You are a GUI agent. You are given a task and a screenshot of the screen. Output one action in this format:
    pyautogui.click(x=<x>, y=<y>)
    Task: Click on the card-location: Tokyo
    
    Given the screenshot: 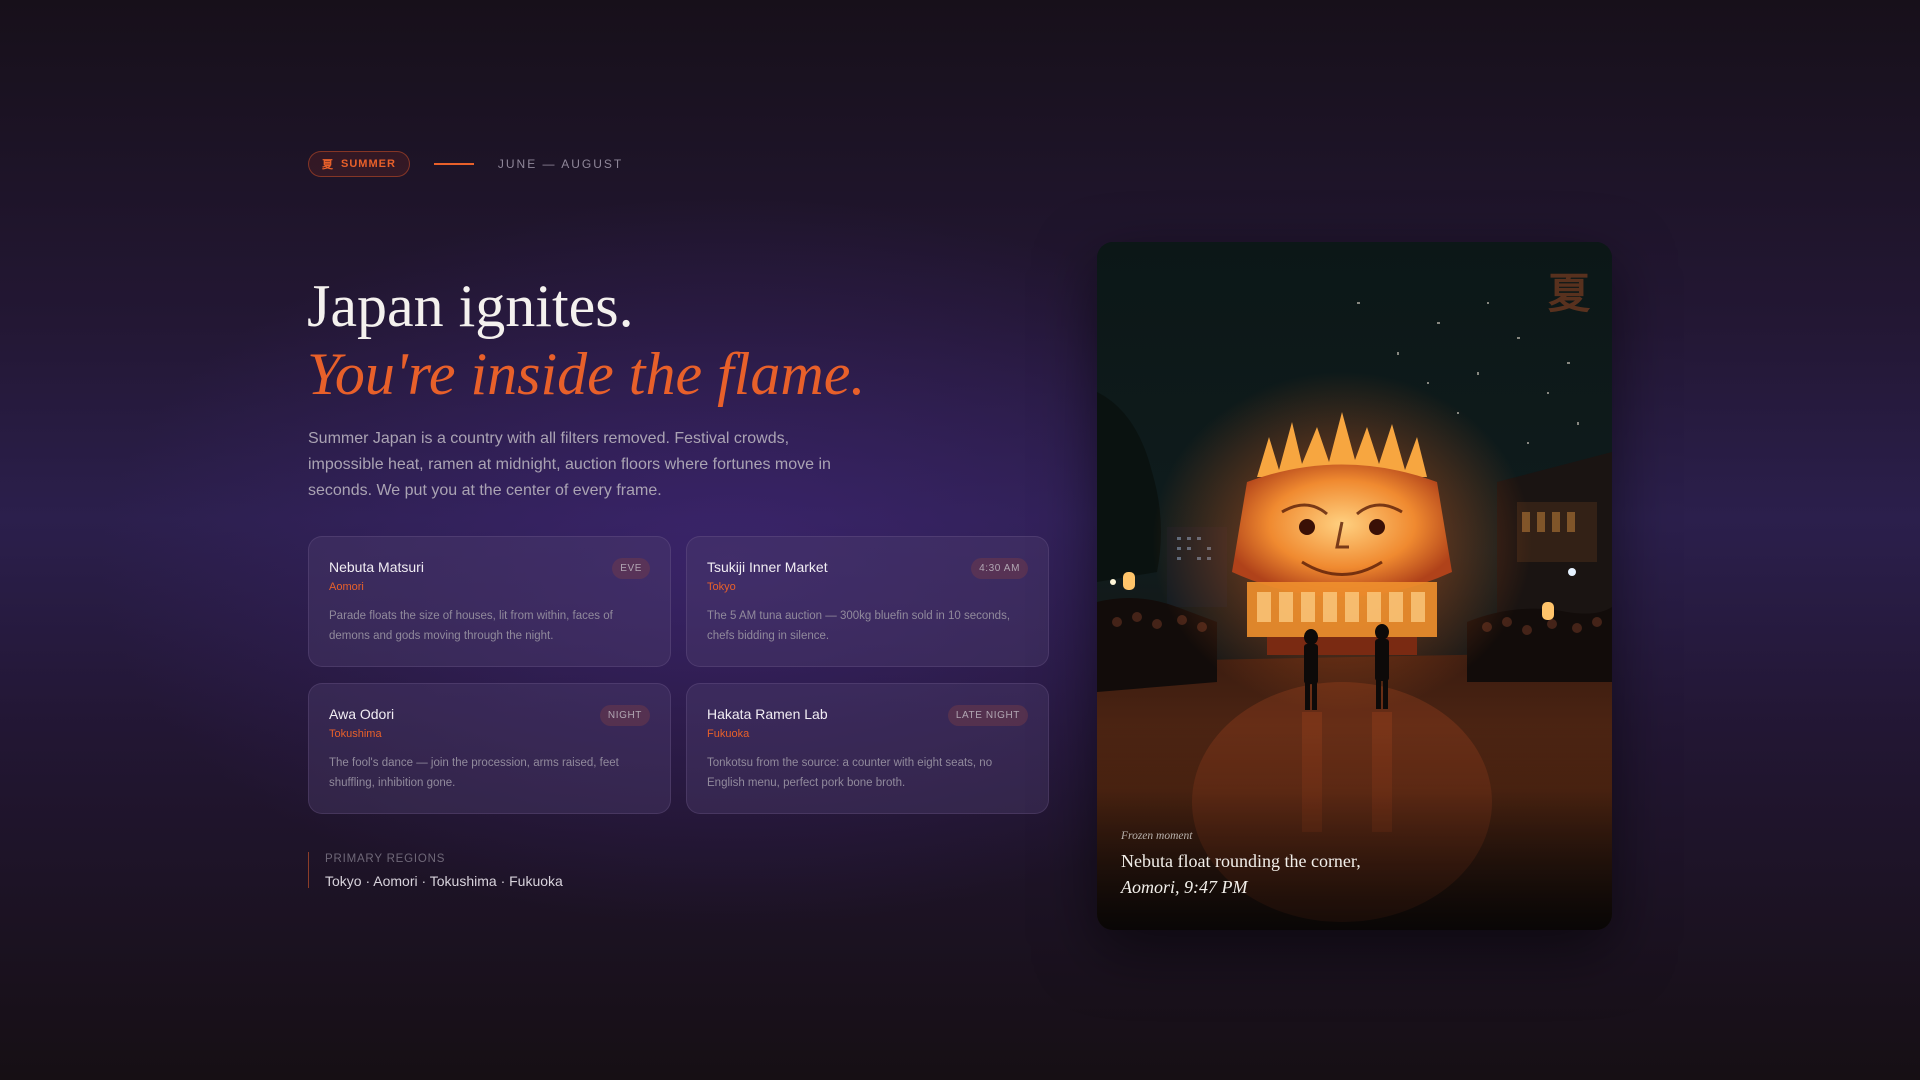 What is the action you would take?
    pyautogui.click(x=721, y=587)
    